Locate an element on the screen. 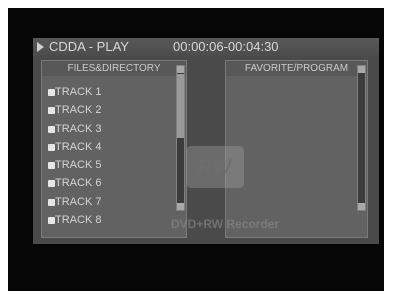 The height and width of the screenshot is (299, 393). playback-time: 00:00:06-00:04:30 is located at coordinates (226, 46).